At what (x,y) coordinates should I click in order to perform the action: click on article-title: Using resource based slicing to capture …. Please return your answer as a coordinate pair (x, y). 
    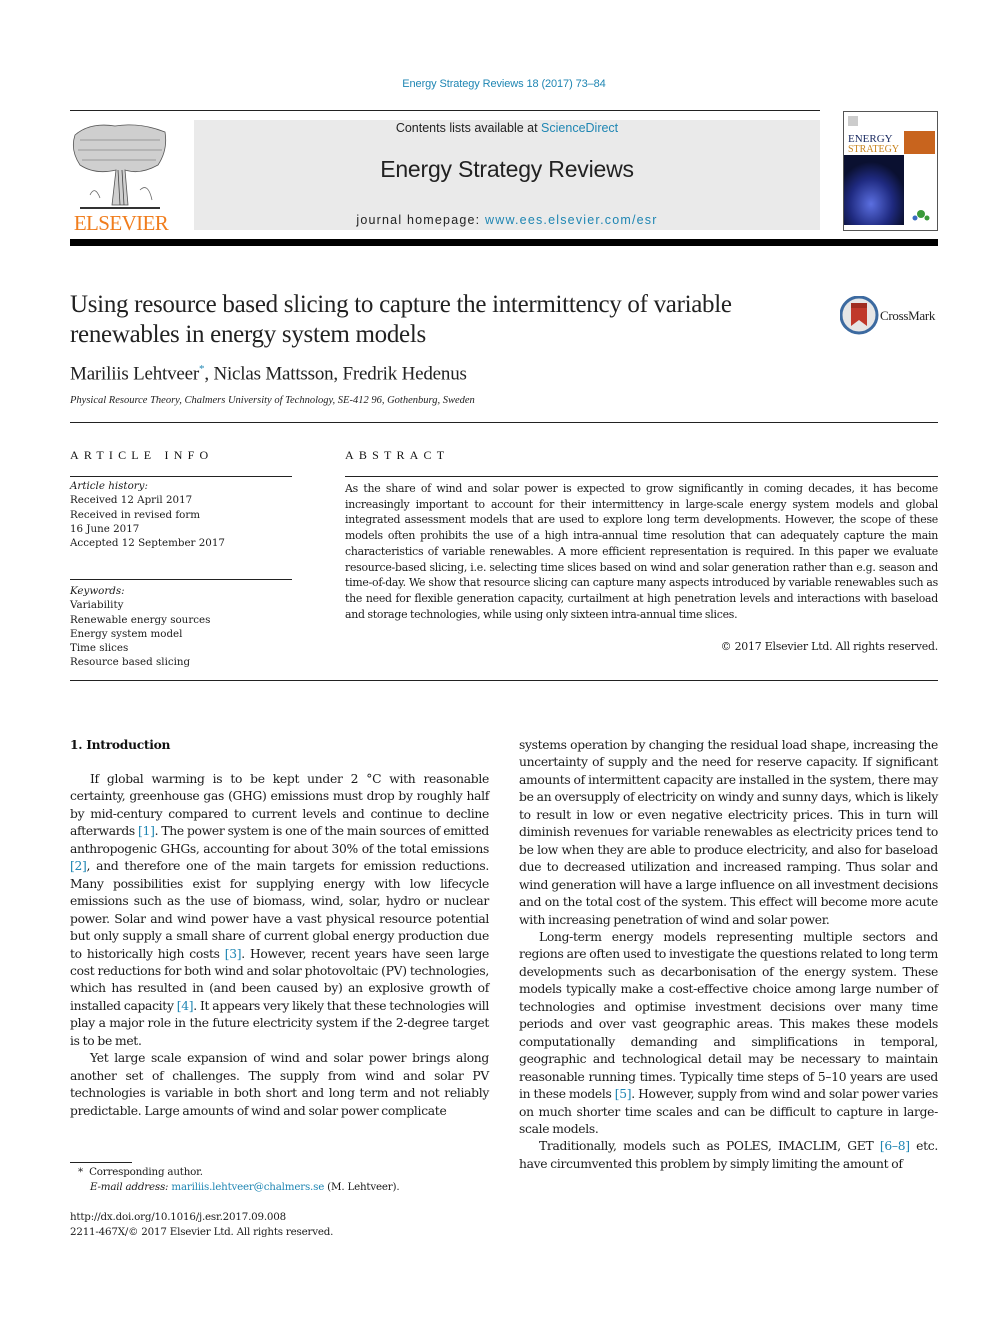
    Looking at the image, I should click on (401, 319).